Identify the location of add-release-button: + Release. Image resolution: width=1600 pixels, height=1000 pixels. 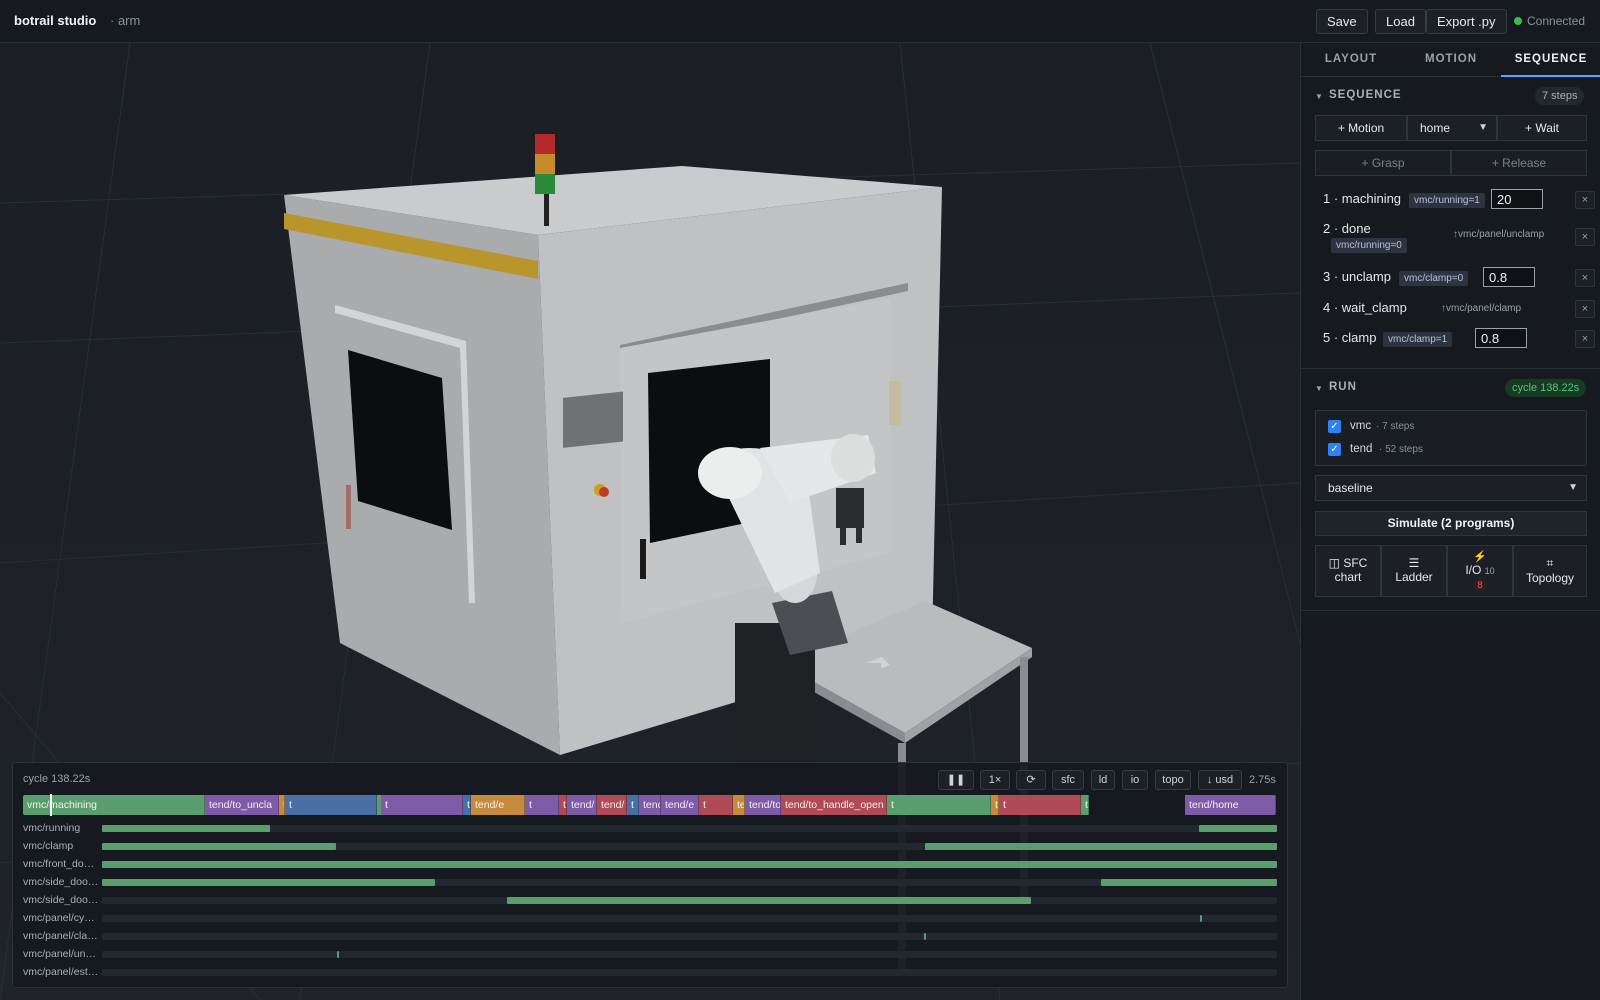
(1519, 163).